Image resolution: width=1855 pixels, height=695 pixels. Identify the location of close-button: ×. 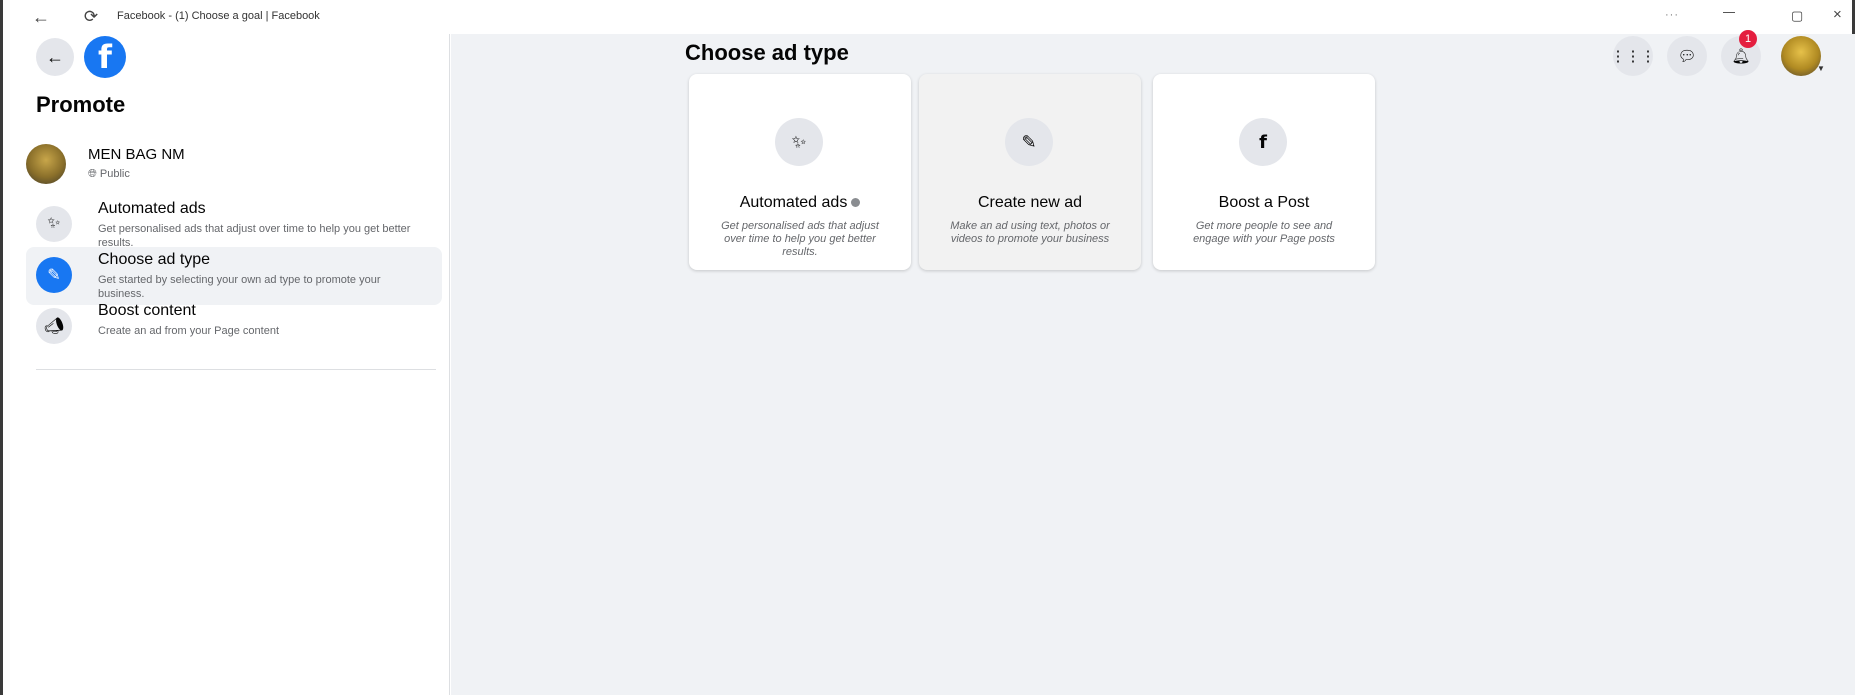
(1837, 14).